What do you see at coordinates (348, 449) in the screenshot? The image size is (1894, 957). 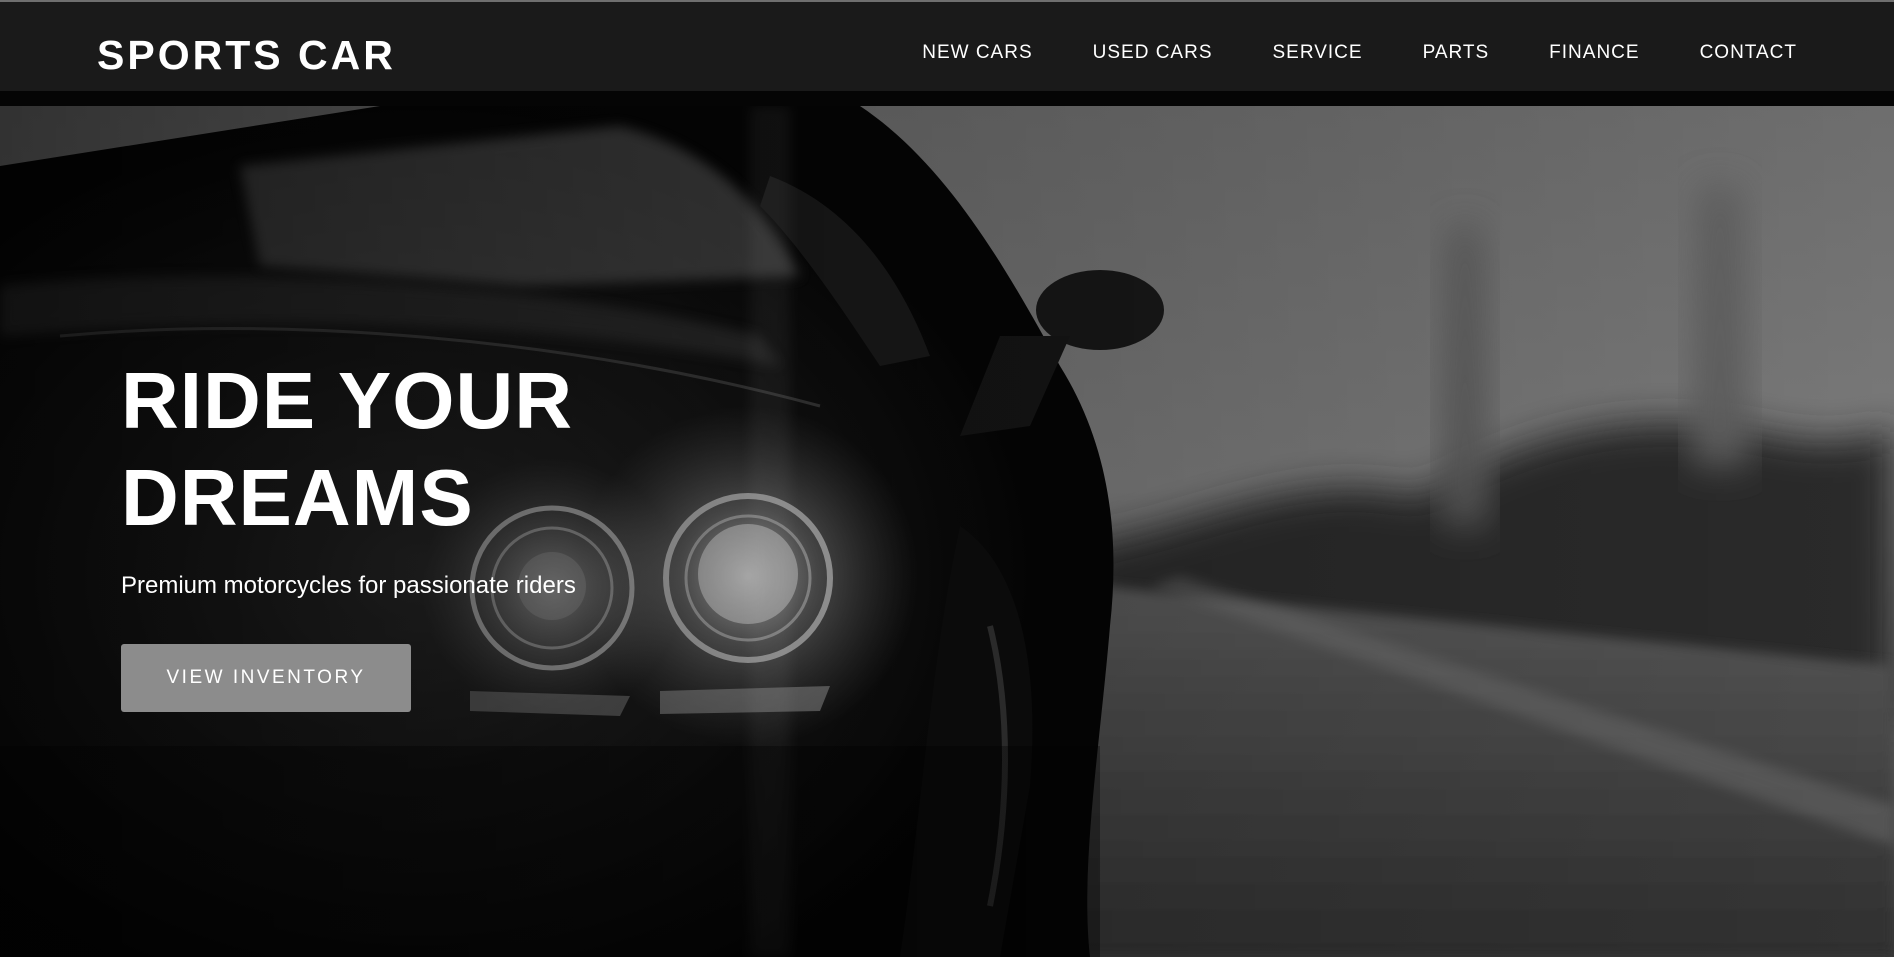 I see `hero-title: RIDE YOUR DREAMS` at bounding box center [348, 449].